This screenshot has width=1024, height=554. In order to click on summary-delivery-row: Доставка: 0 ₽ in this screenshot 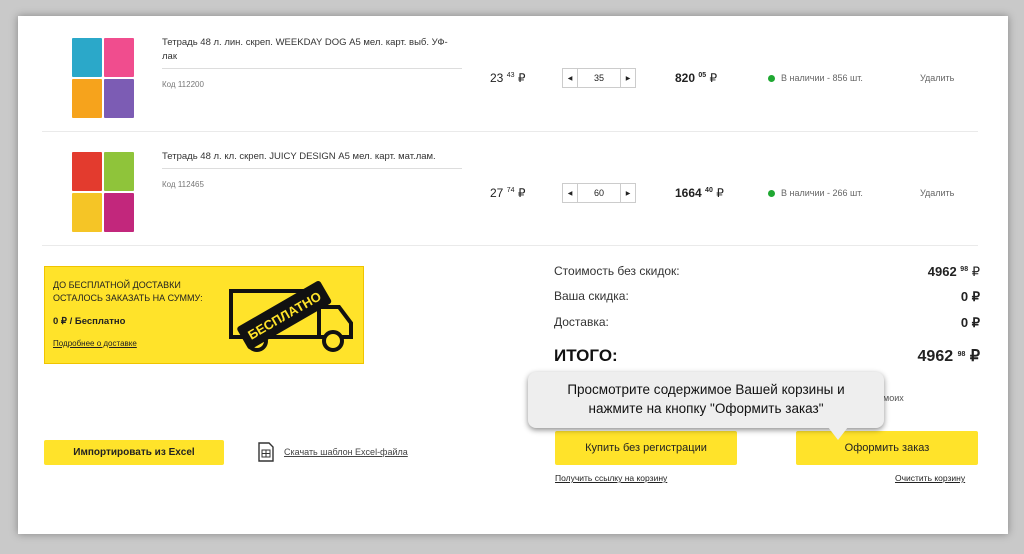, I will do `click(767, 322)`.